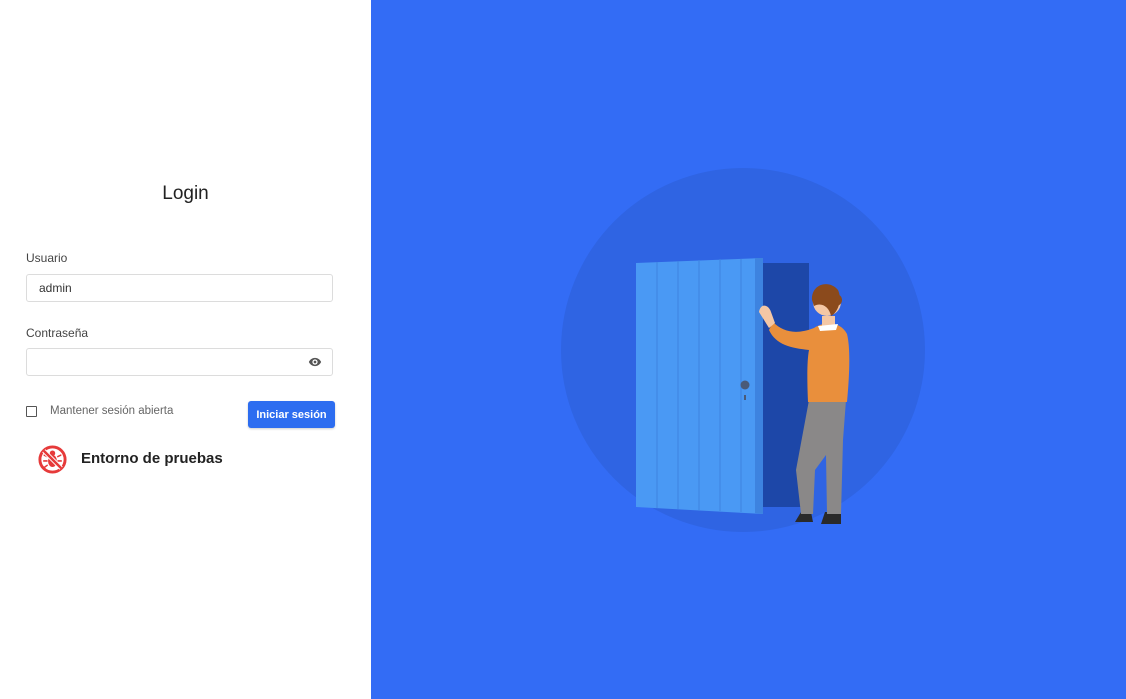 Image resolution: width=1126 pixels, height=699 pixels. Describe the element at coordinates (31, 411) in the screenshot. I see `remember-checkbox` at that location.